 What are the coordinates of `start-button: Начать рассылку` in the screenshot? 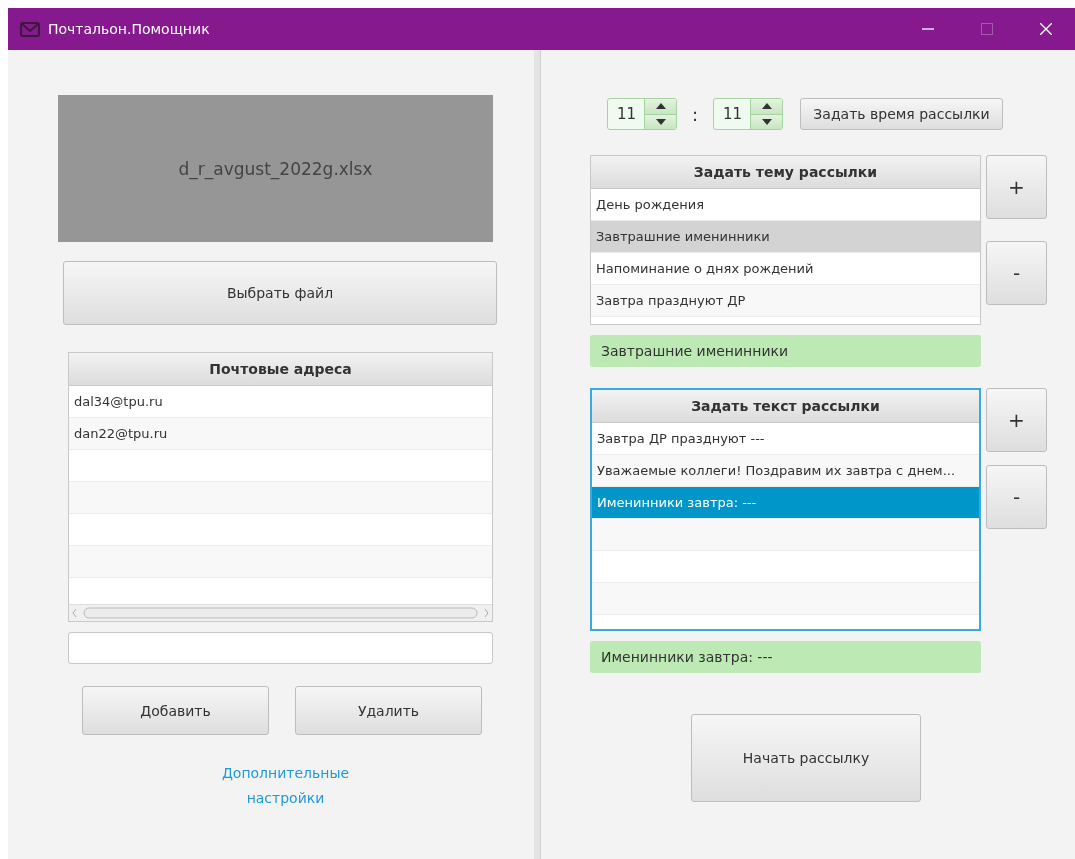 It's located at (806, 758).